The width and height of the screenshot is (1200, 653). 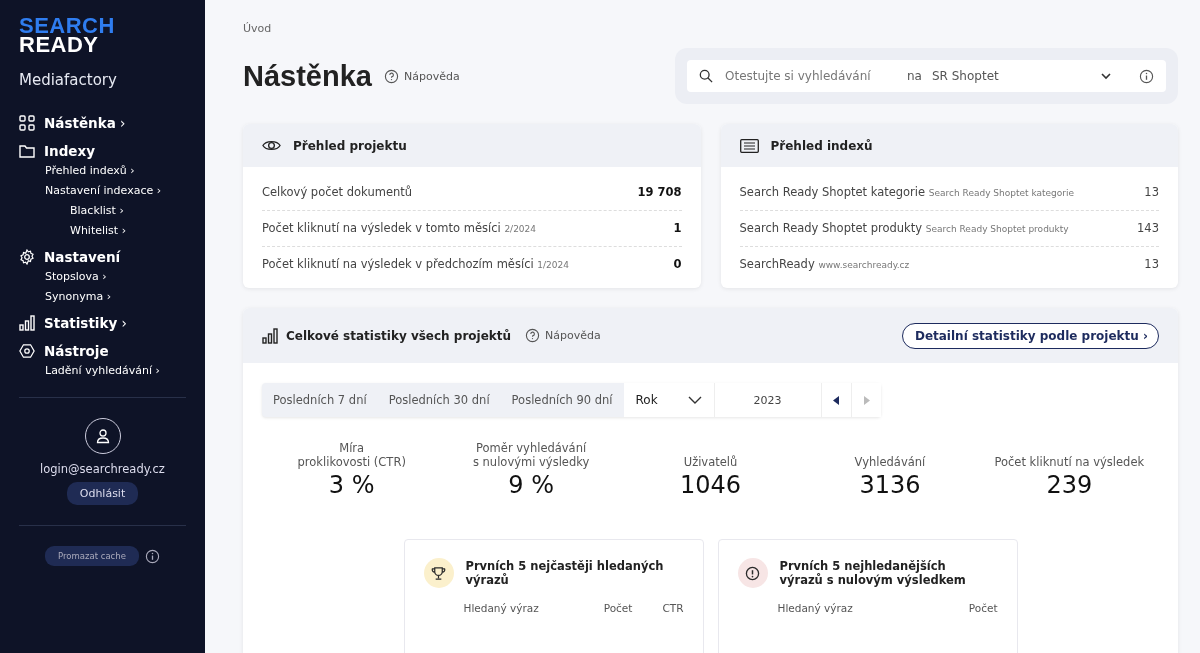 What do you see at coordinates (27, 123) in the screenshot?
I see `grid-icon` at bounding box center [27, 123].